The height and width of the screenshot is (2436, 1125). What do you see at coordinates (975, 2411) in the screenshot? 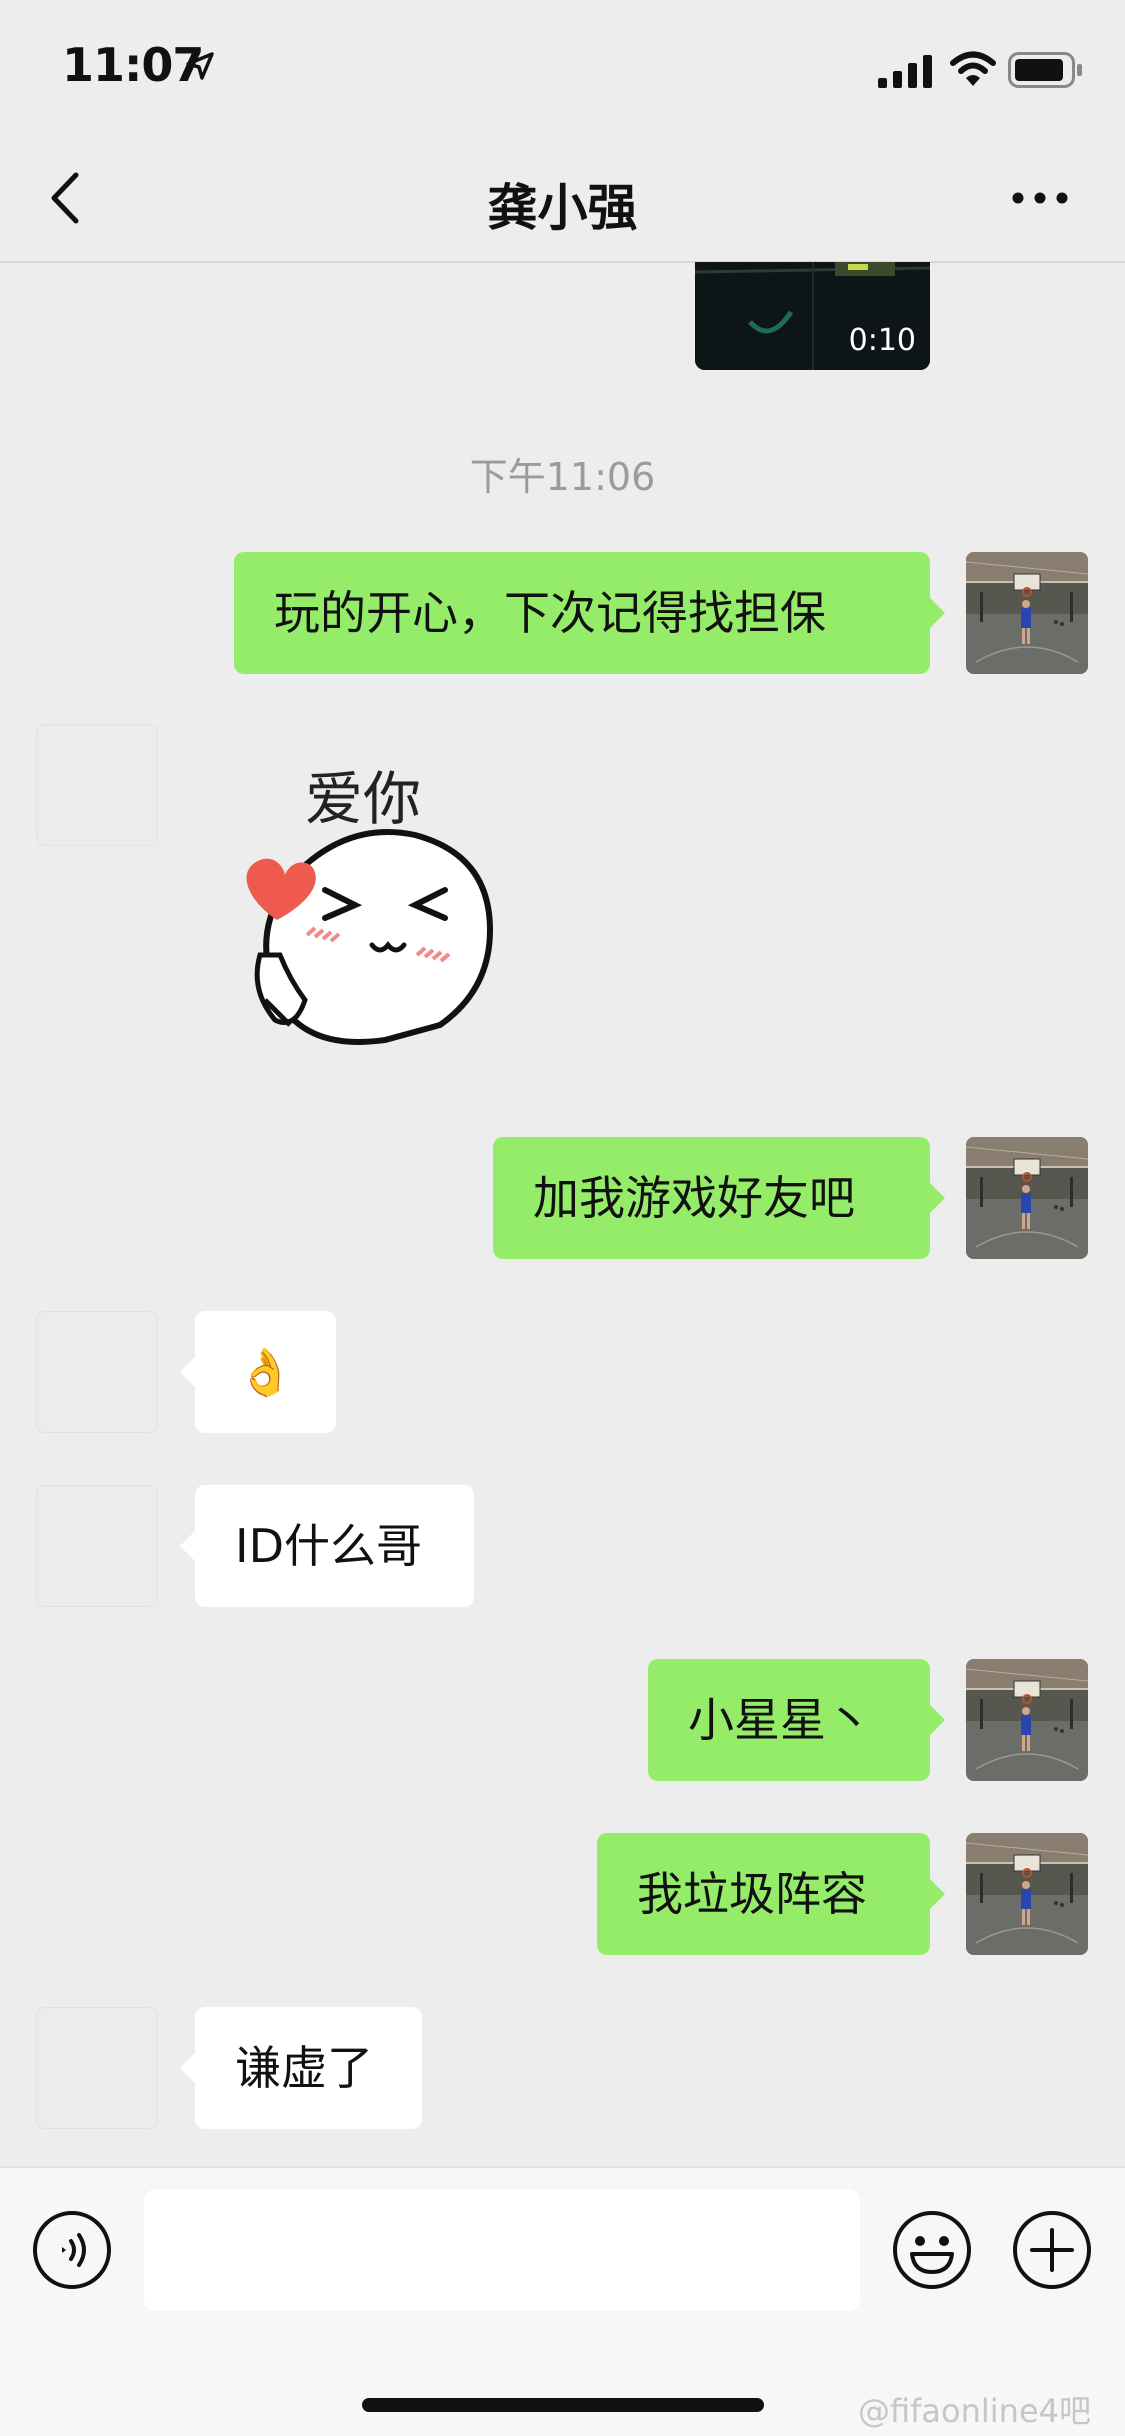
I see `watermark: @fifaonline4吧` at bounding box center [975, 2411].